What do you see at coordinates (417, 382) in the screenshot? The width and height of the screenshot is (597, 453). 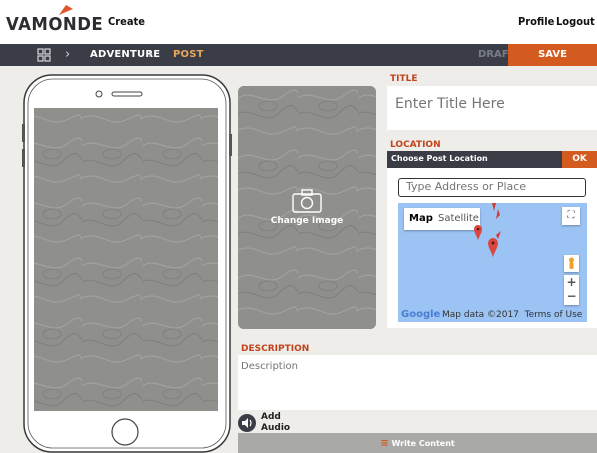 I see `description-field-box` at bounding box center [417, 382].